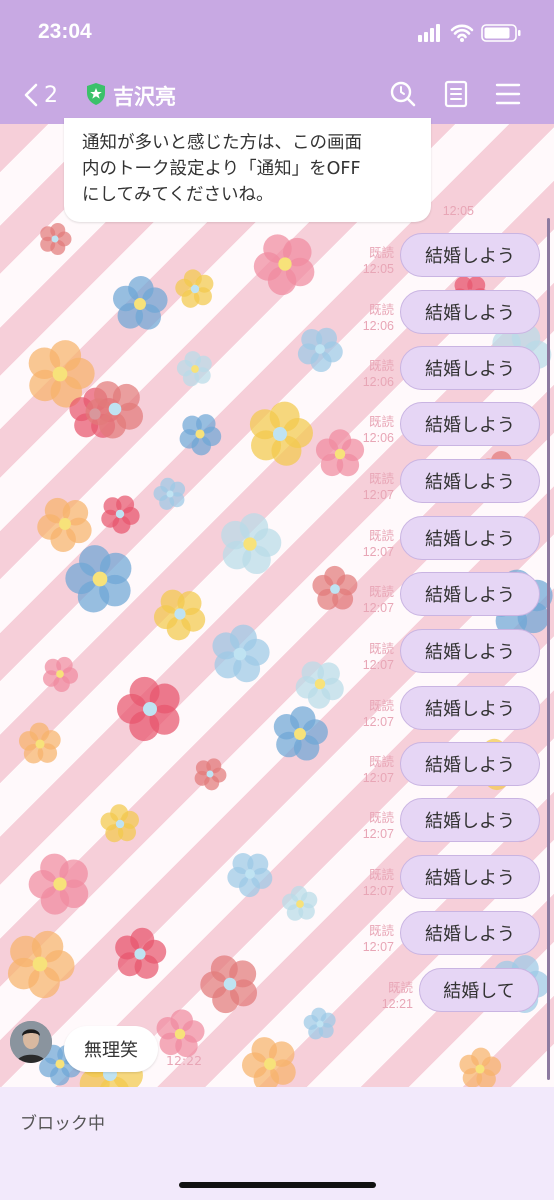 Image resolution: width=554 pixels, height=1200 pixels. What do you see at coordinates (469, 33) in the screenshot?
I see `signal-wifi-battery-icon` at bounding box center [469, 33].